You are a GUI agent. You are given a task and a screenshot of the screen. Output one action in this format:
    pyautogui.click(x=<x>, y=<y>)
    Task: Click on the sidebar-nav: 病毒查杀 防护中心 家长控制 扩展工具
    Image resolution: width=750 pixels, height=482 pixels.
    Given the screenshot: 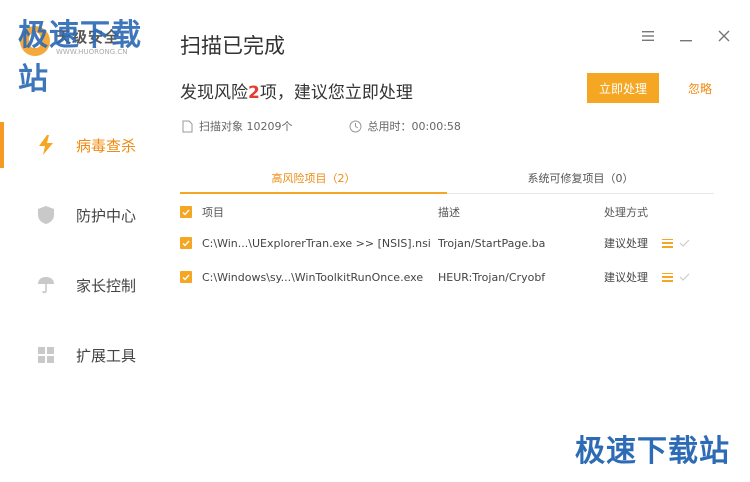 What is the action you would take?
    pyautogui.click(x=80, y=250)
    